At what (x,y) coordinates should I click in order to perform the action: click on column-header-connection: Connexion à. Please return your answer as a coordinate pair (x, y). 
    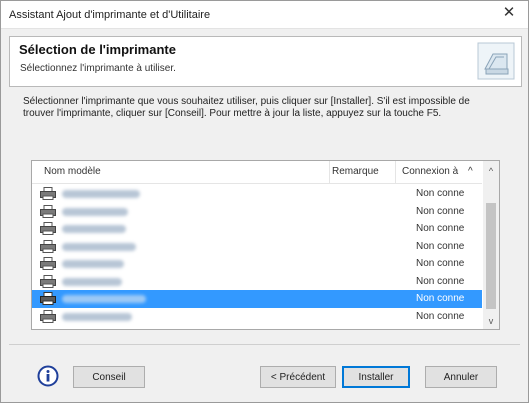
    Looking at the image, I should click on (430, 171).